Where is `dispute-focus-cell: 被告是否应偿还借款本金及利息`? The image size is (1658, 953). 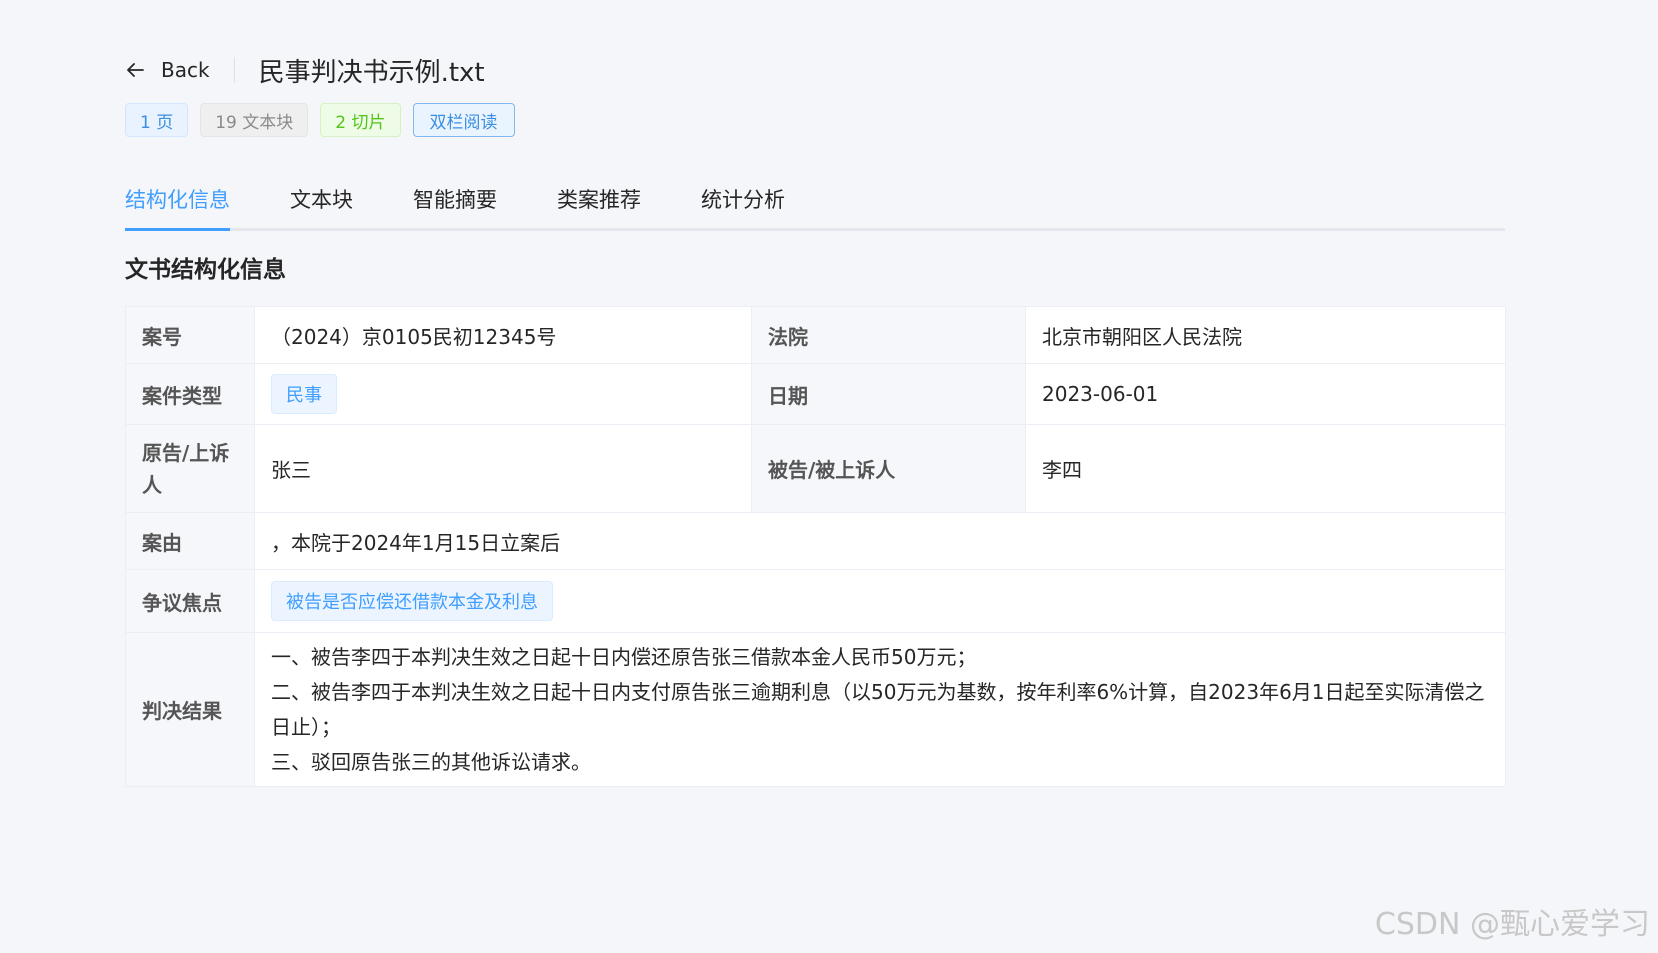 dispute-focus-cell: 被告是否应偿还借款本金及利息 is located at coordinates (880, 601).